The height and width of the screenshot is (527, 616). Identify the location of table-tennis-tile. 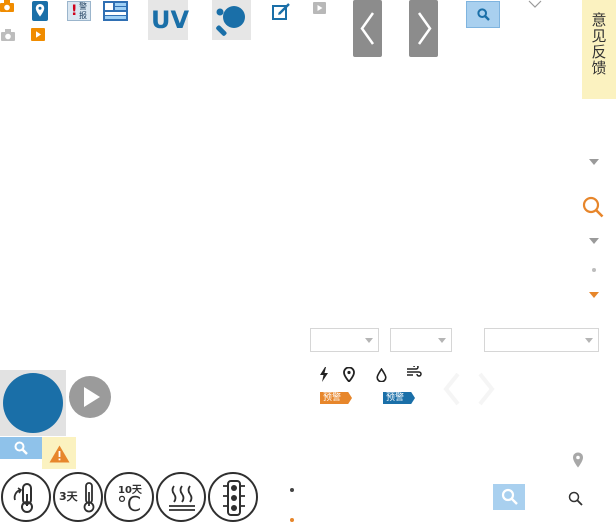
(231, 20).